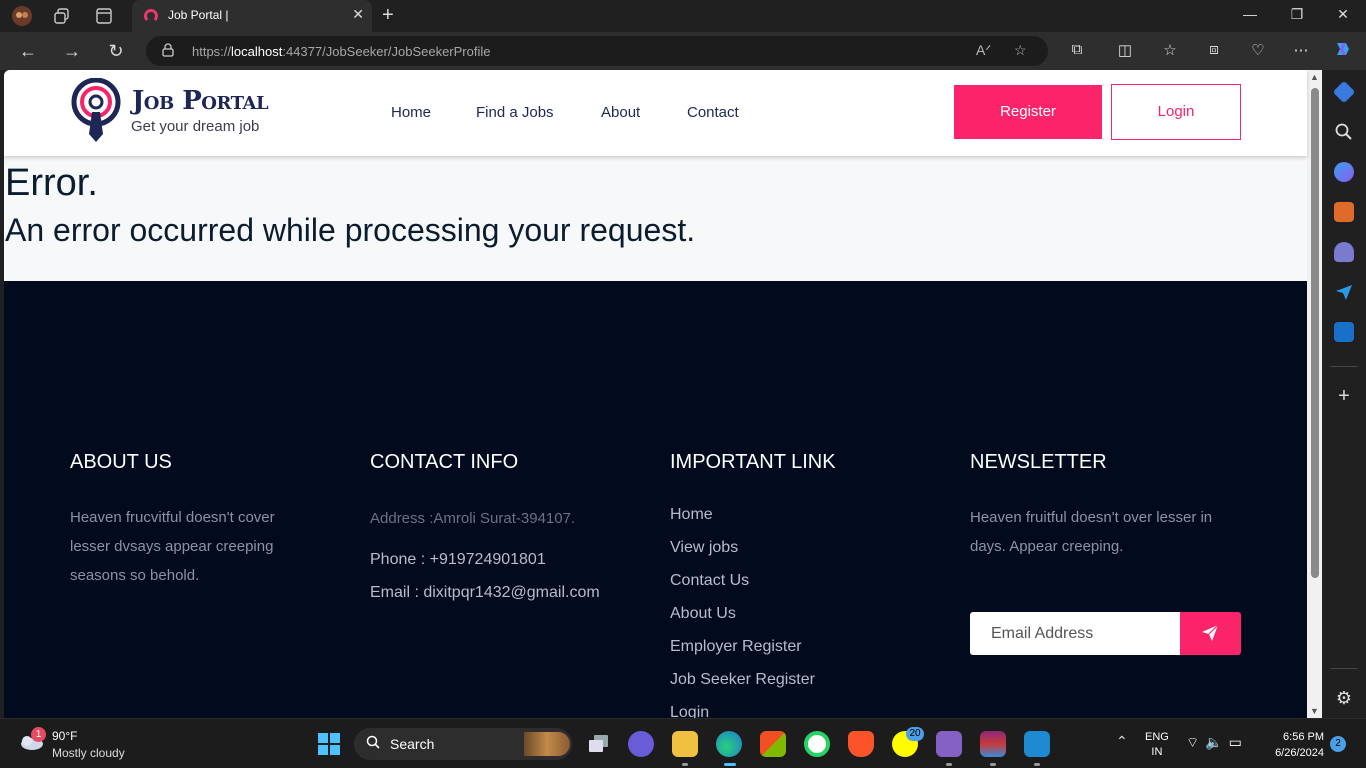  Describe the element at coordinates (1293, 745) in the screenshot. I see `clock: 6:56 PM 6/26/2024` at that location.